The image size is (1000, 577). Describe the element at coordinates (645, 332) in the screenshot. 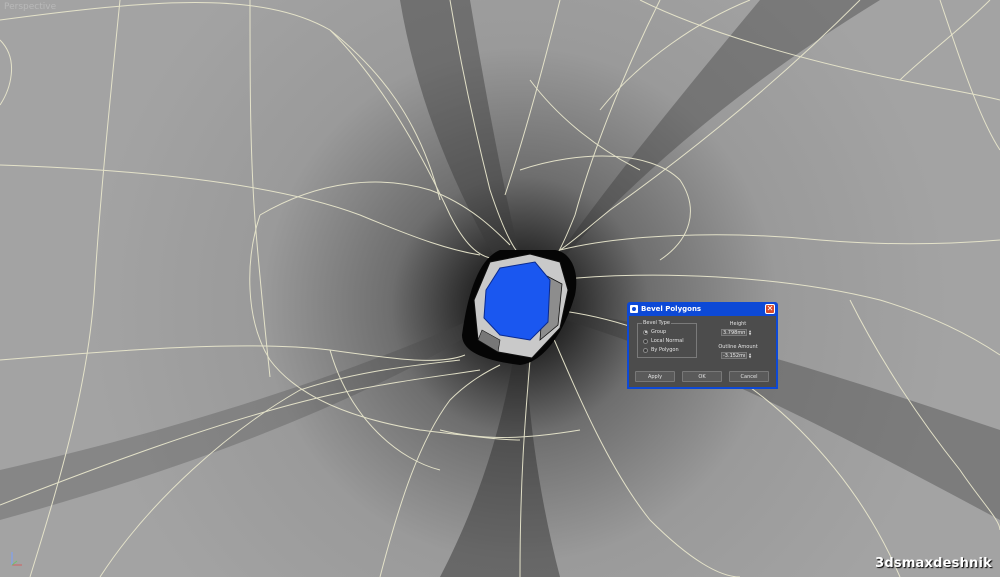

I see `radio-group-button` at that location.